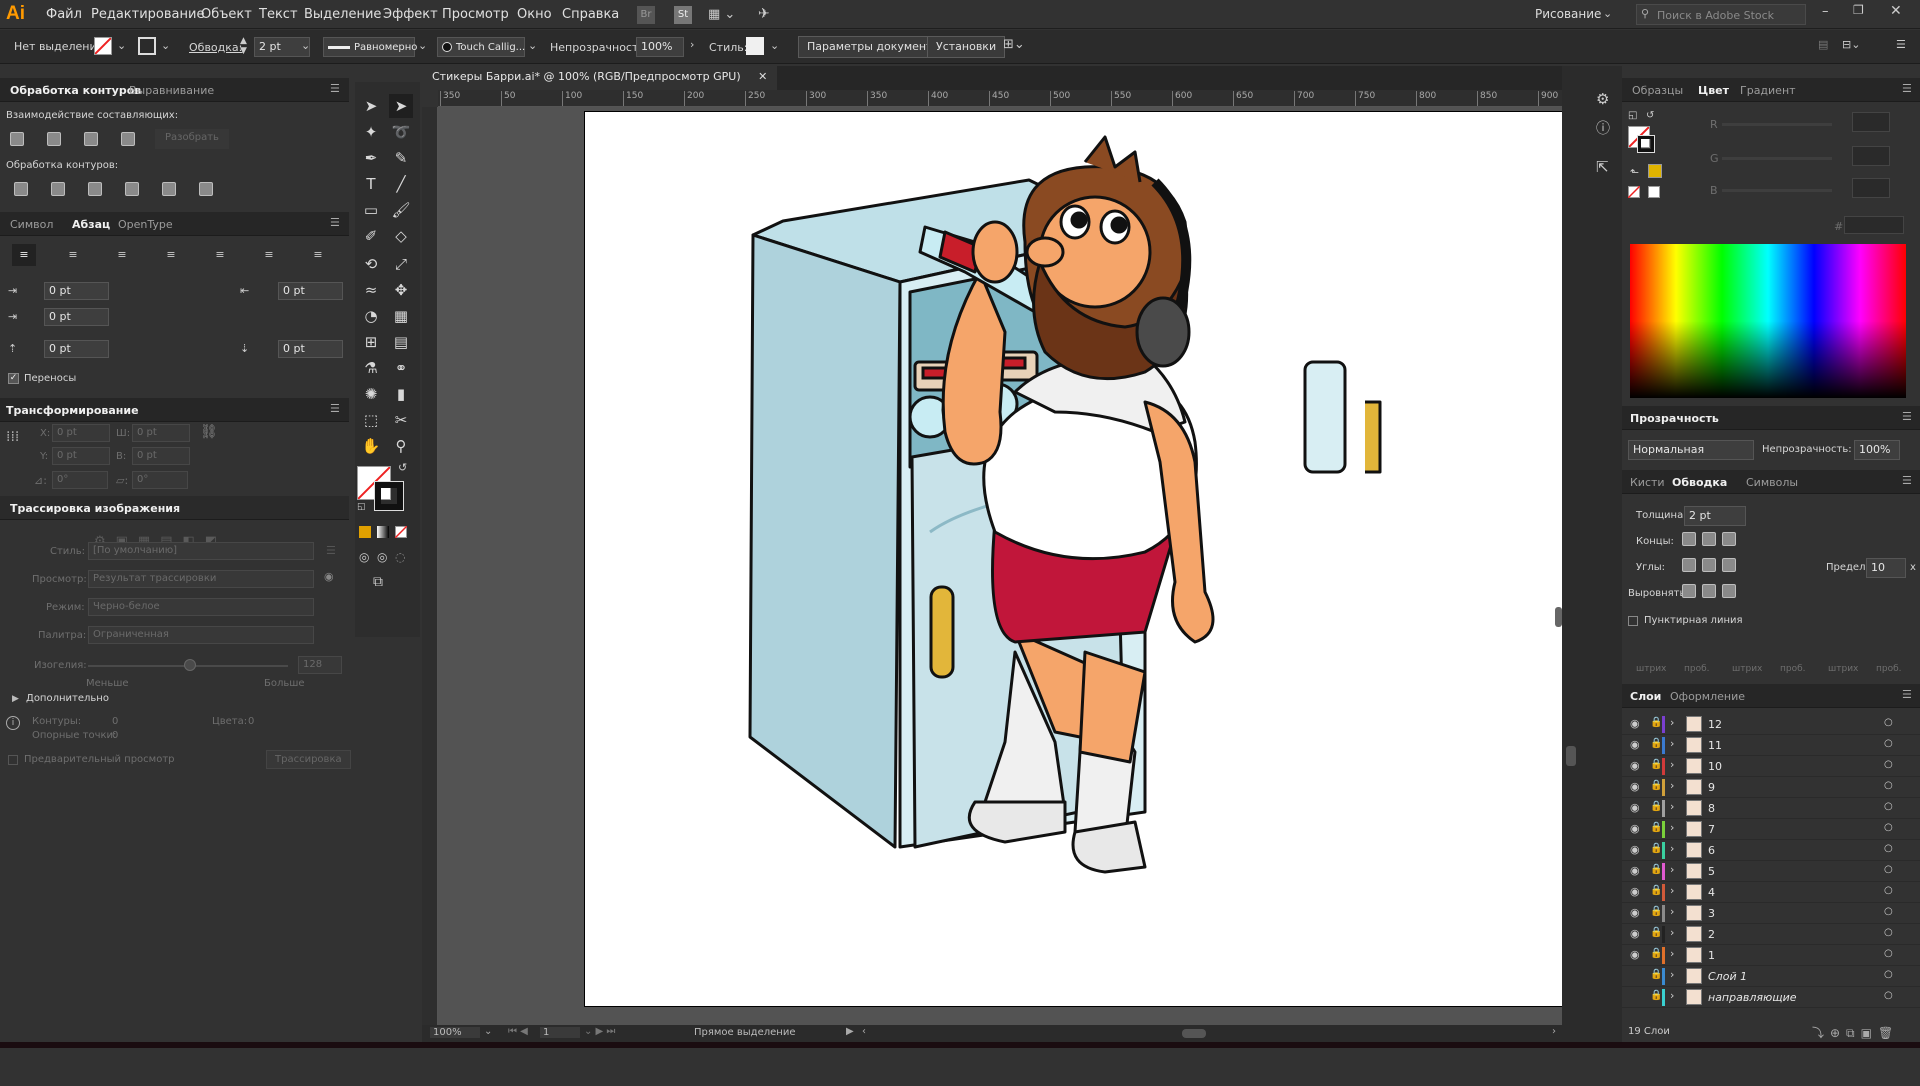 Image resolution: width=1920 pixels, height=1086 pixels. Describe the element at coordinates (1633, 621) in the screenshot. I see `dashed-checkbox` at that location.